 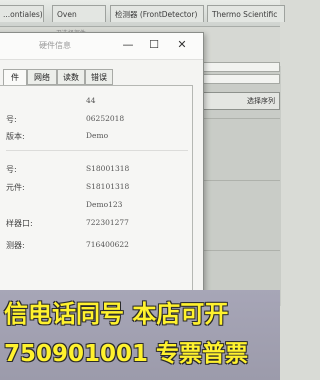 What do you see at coordinates (107, 244) in the screenshot?
I see `info-value-8: 716400622` at bounding box center [107, 244].